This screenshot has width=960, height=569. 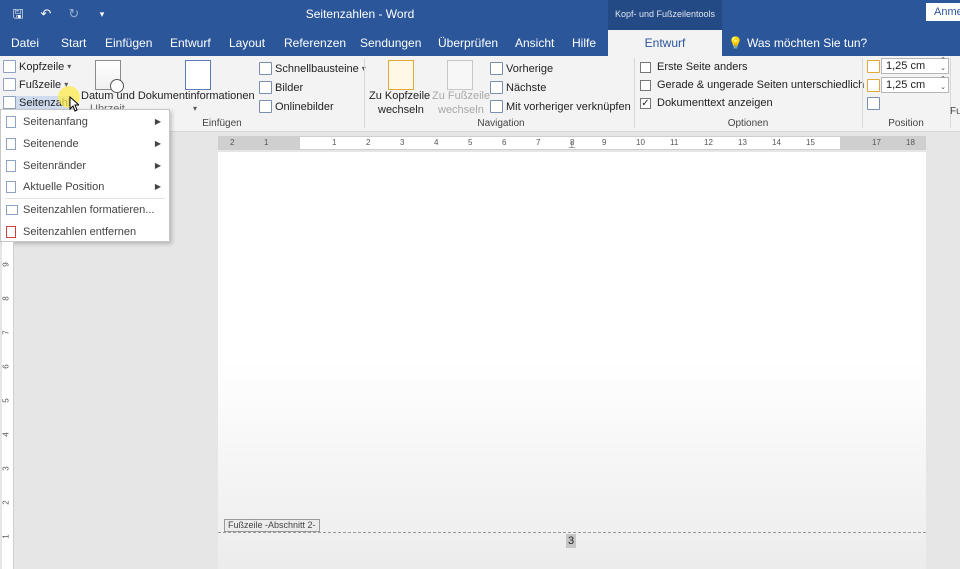 What do you see at coordinates (85, 187) in the screenshot?
I see `menu-item-aktuelle-position: Aktuelle Position ▶` at bounding box center [85, 187].